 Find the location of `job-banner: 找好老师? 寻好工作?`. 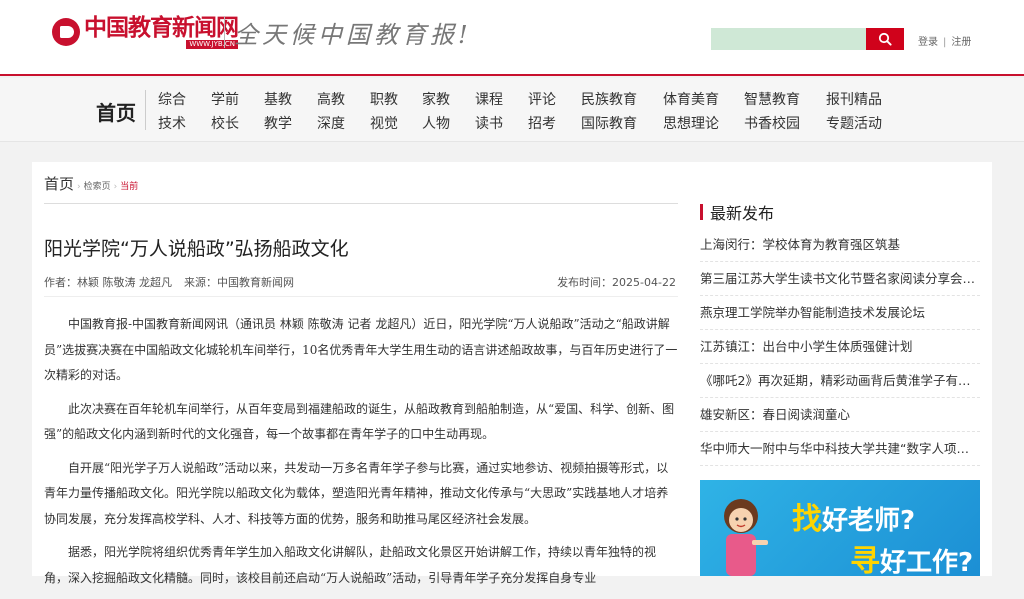

job-banner: 找好老师? 寻好工作? is located at coordinates (840, 528).